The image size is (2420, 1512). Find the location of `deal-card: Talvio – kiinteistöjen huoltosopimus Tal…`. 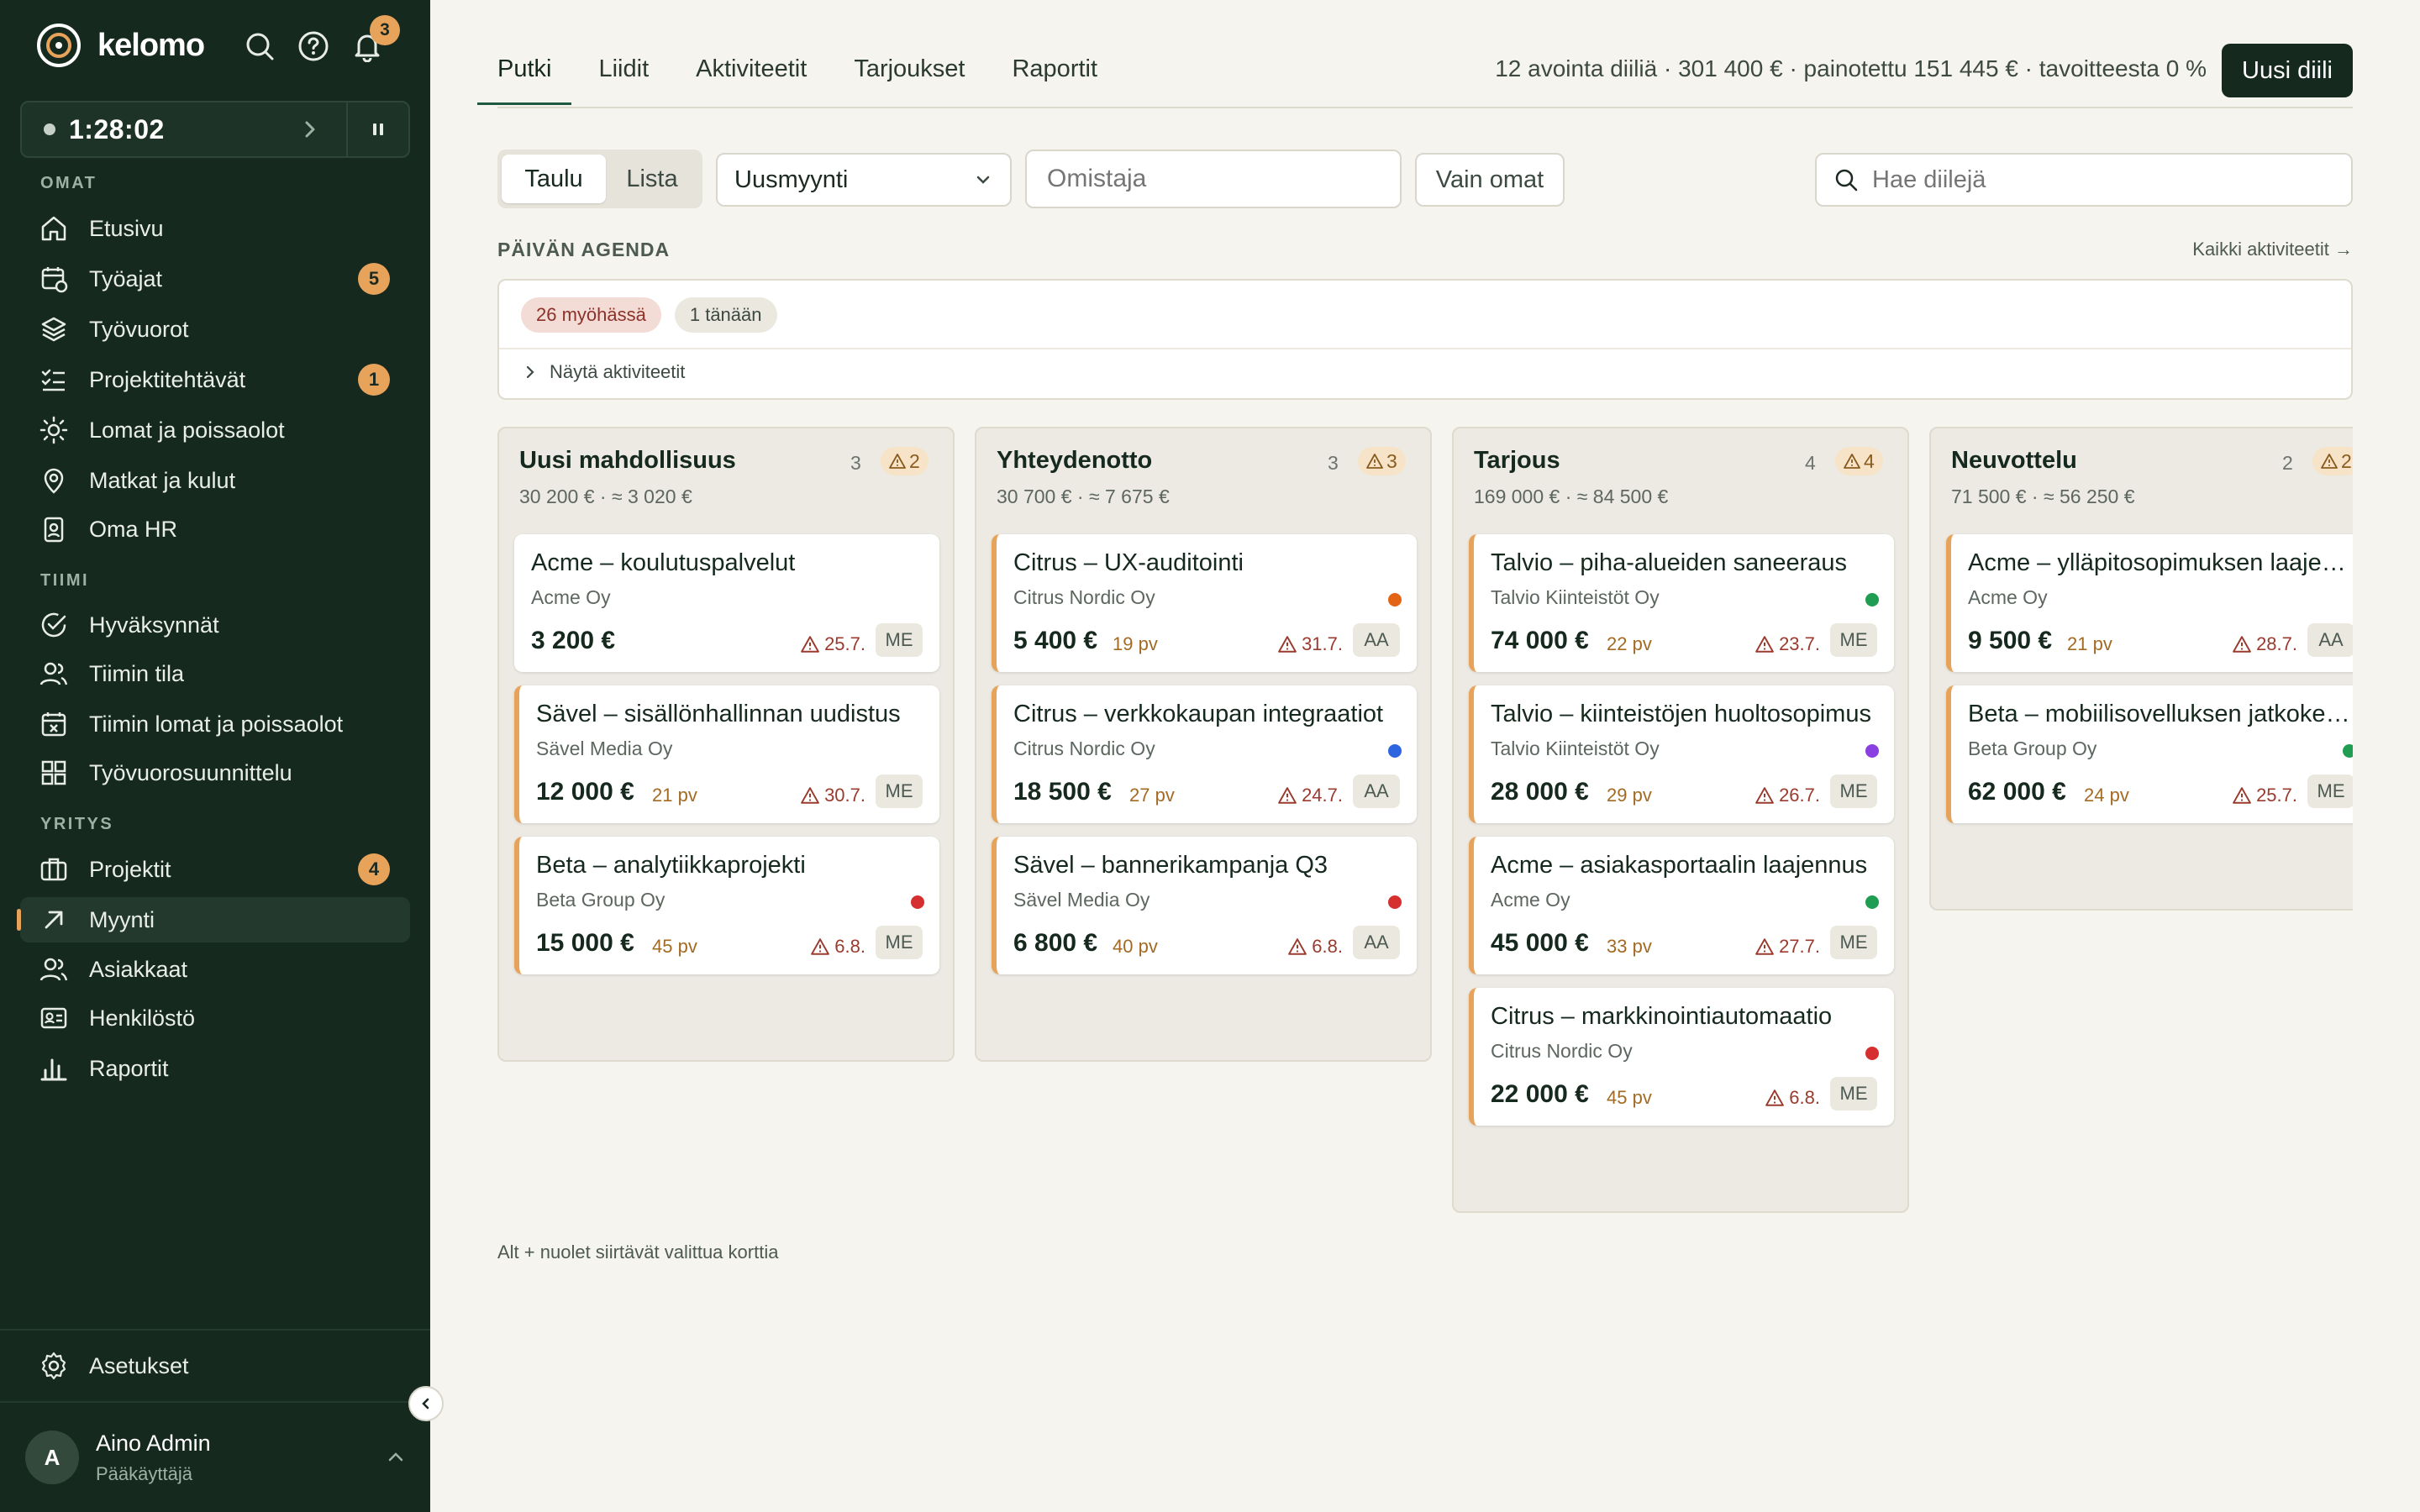

deal-card: Talvio – kiinteistöjen huoltosopimus Tal… is located at coordinates (1681, 754).